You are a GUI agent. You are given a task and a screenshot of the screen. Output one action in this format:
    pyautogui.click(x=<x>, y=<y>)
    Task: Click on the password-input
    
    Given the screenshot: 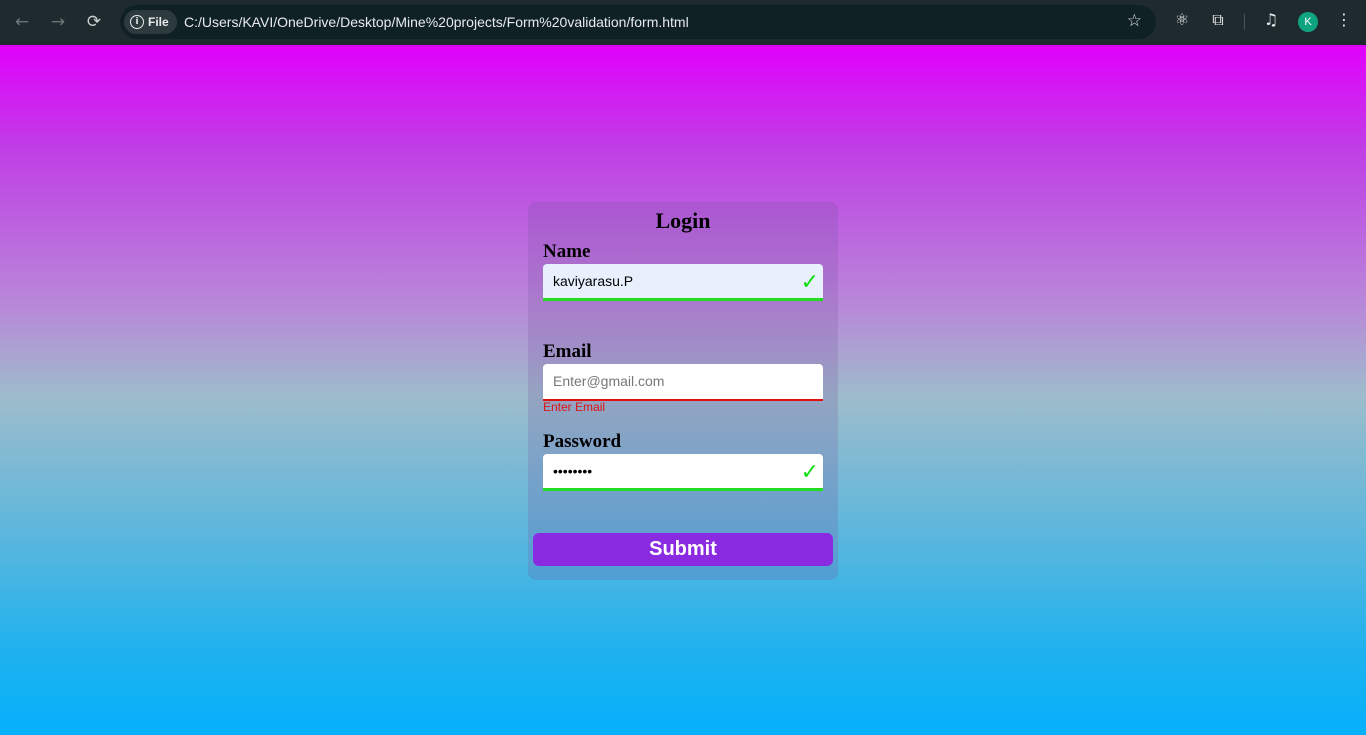 What is the action you would take?
    pyautogui.click(x=673, y=471)
    